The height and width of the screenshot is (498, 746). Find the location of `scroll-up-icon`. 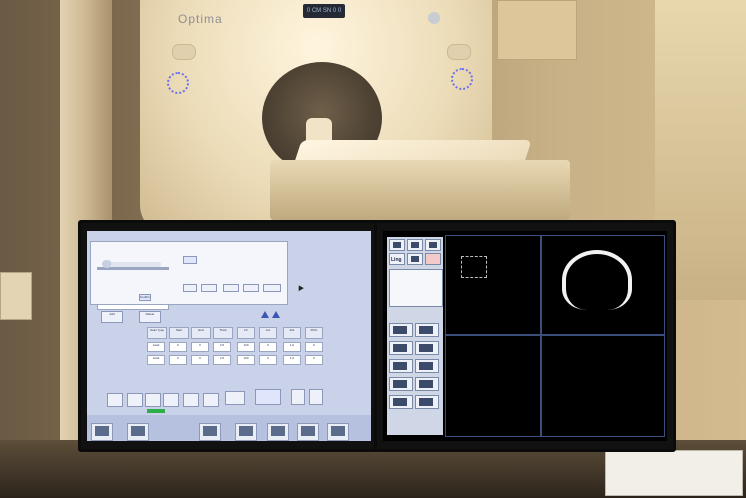

scroll-up-icon is located at coordinates (265, 314).